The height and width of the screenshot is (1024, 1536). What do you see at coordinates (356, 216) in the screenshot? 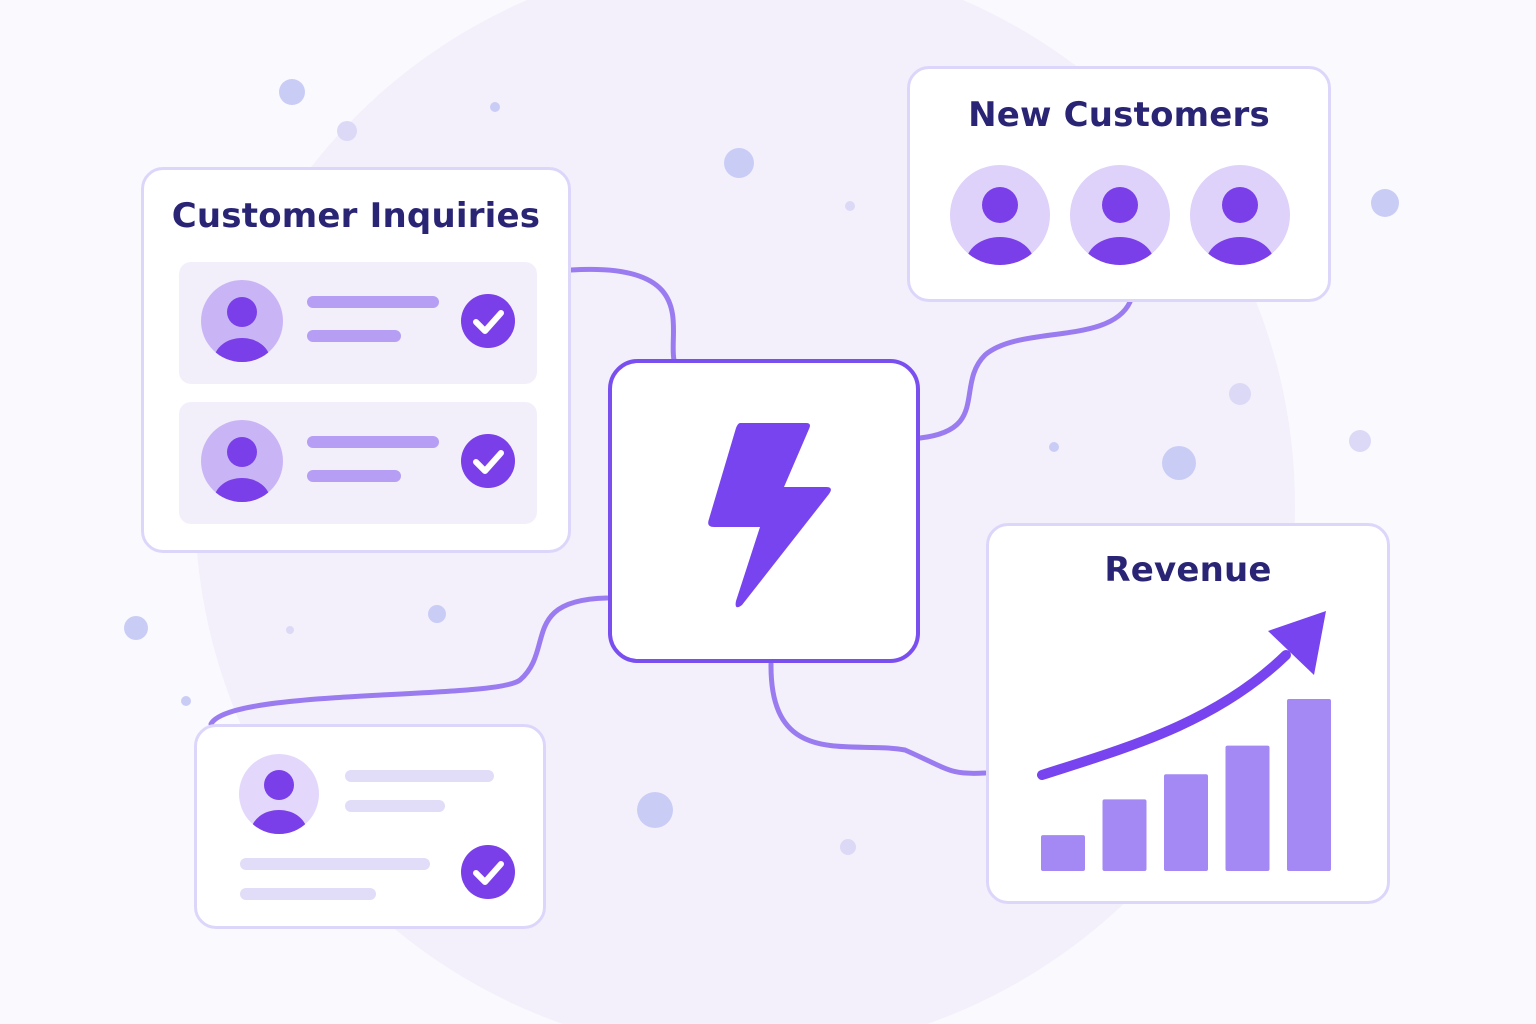
I see `customer-inquiries-title: Customer Inquiries` at bounding box center [356, 216].